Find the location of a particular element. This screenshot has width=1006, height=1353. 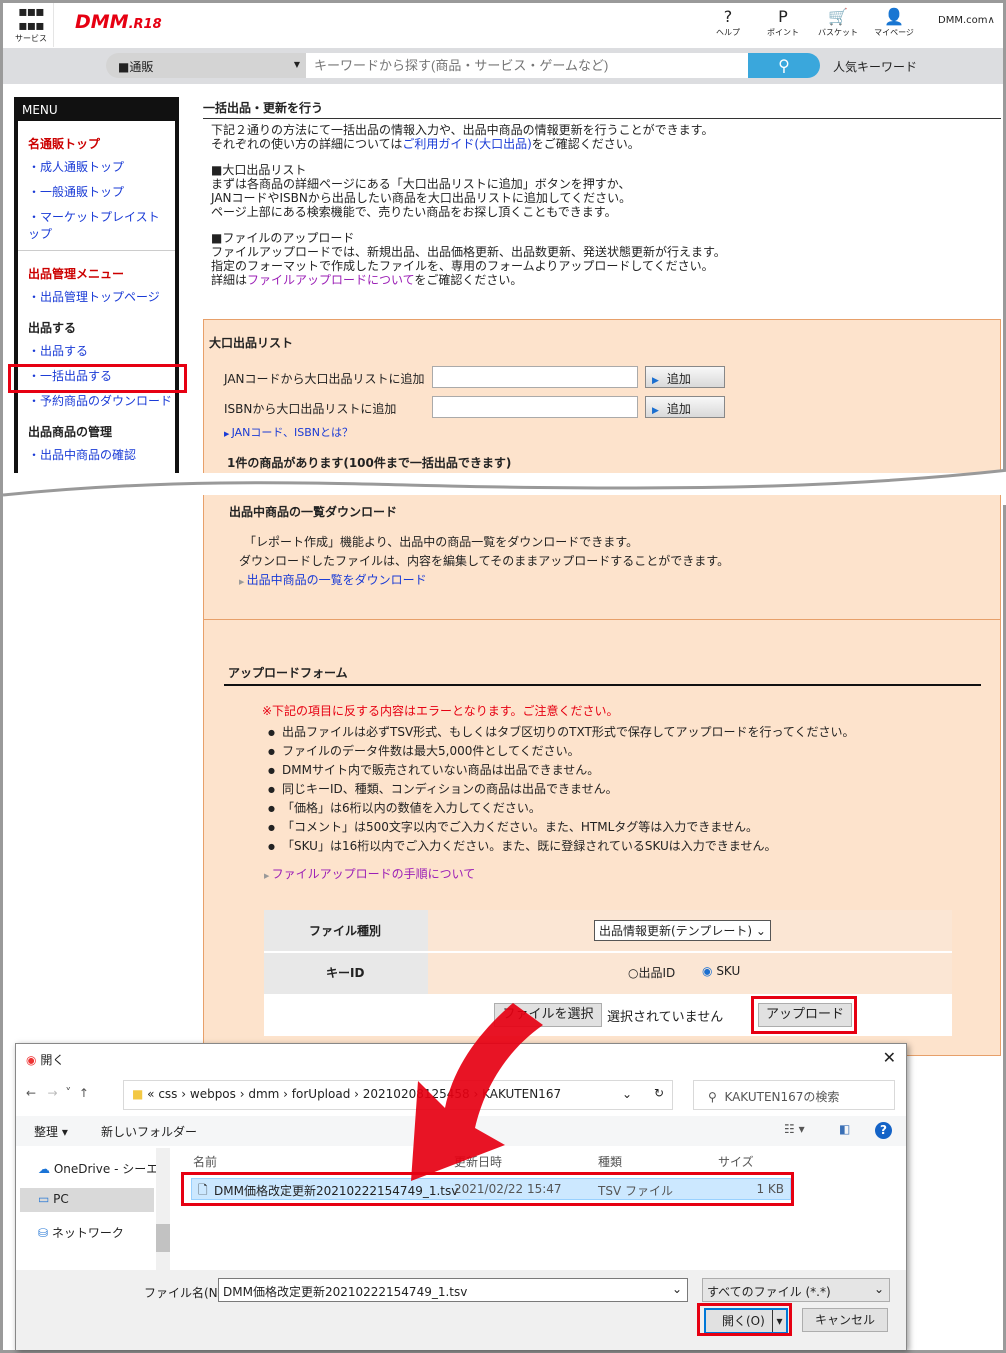

search-button: ⚲ is located at coordinates (784, 65).